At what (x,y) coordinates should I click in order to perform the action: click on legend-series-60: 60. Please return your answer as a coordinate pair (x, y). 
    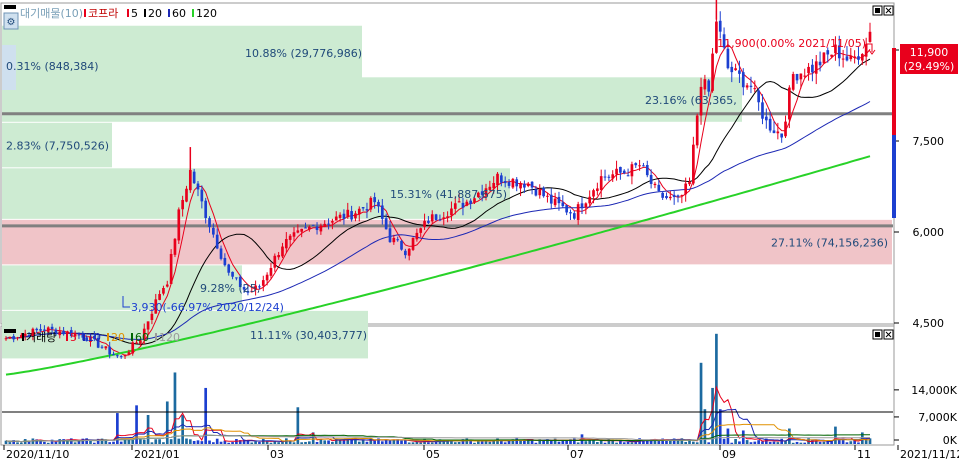
    Looking at the image, I should click on (179, 13).